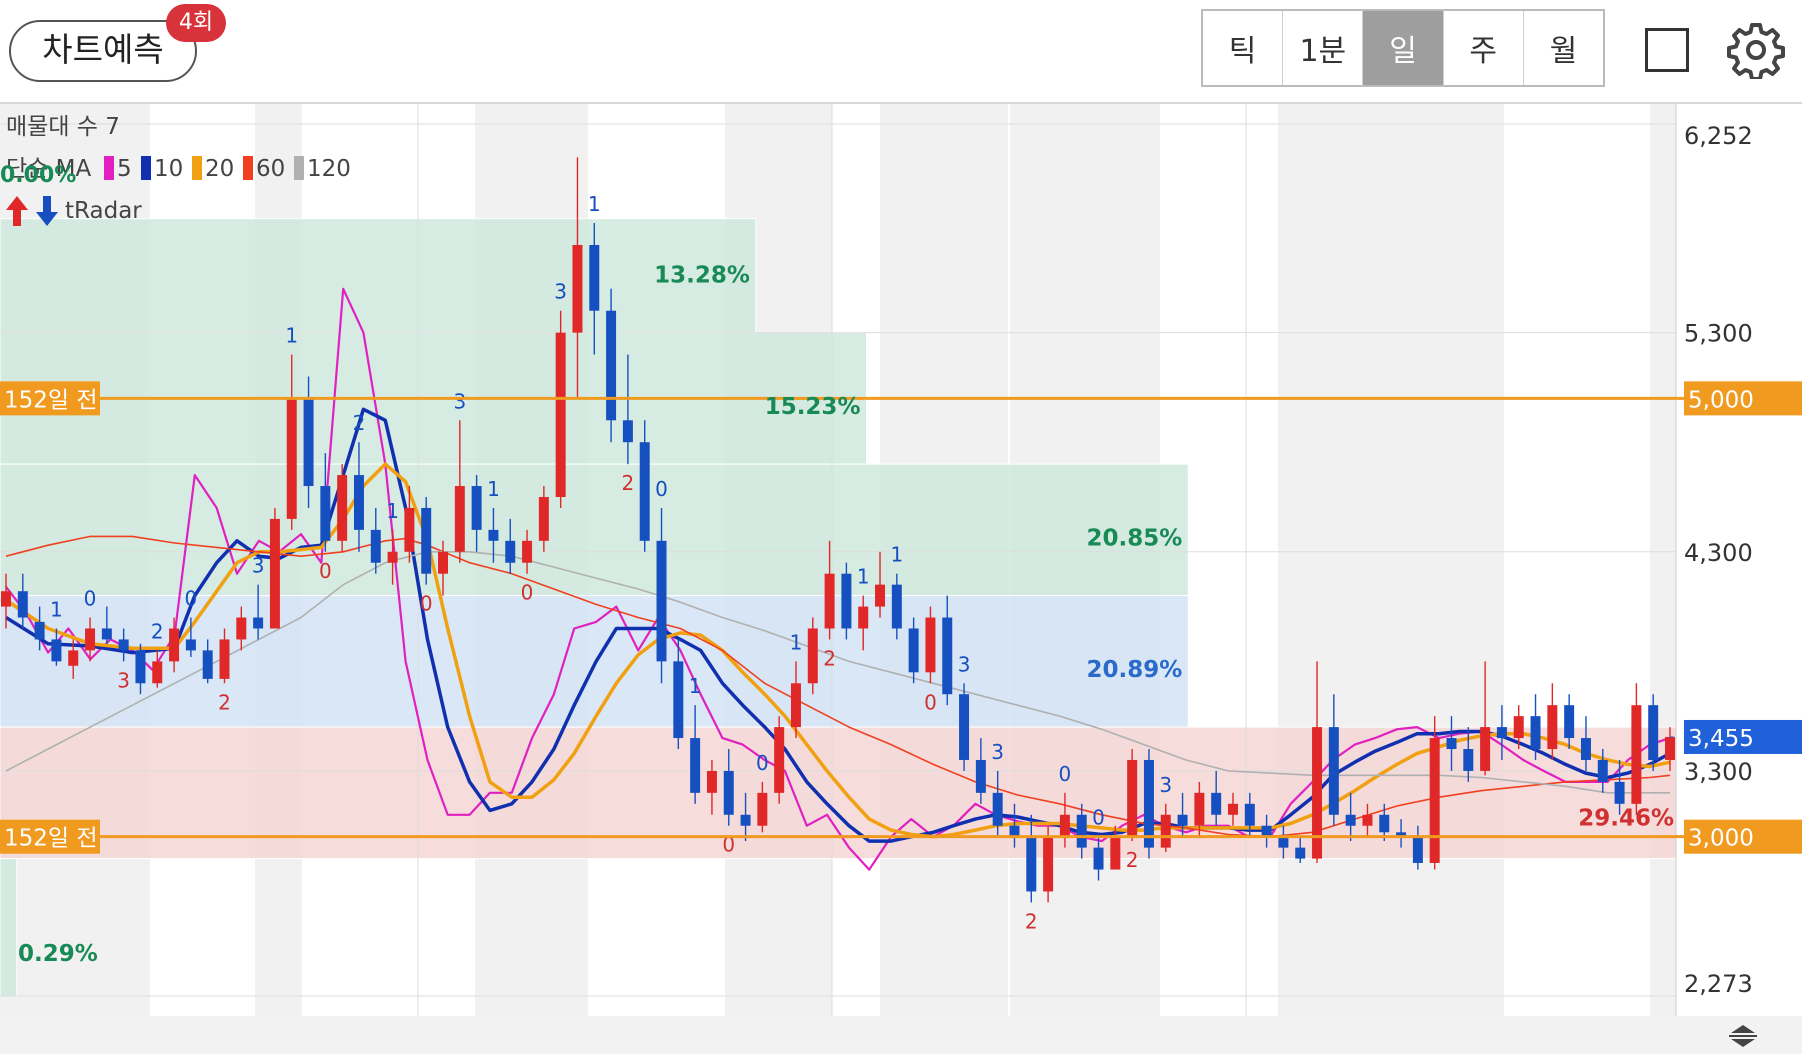  What do you see at coordinates (378, 276) in the screenshot?
I see `volume-zone` at bounding box center [378, 276].